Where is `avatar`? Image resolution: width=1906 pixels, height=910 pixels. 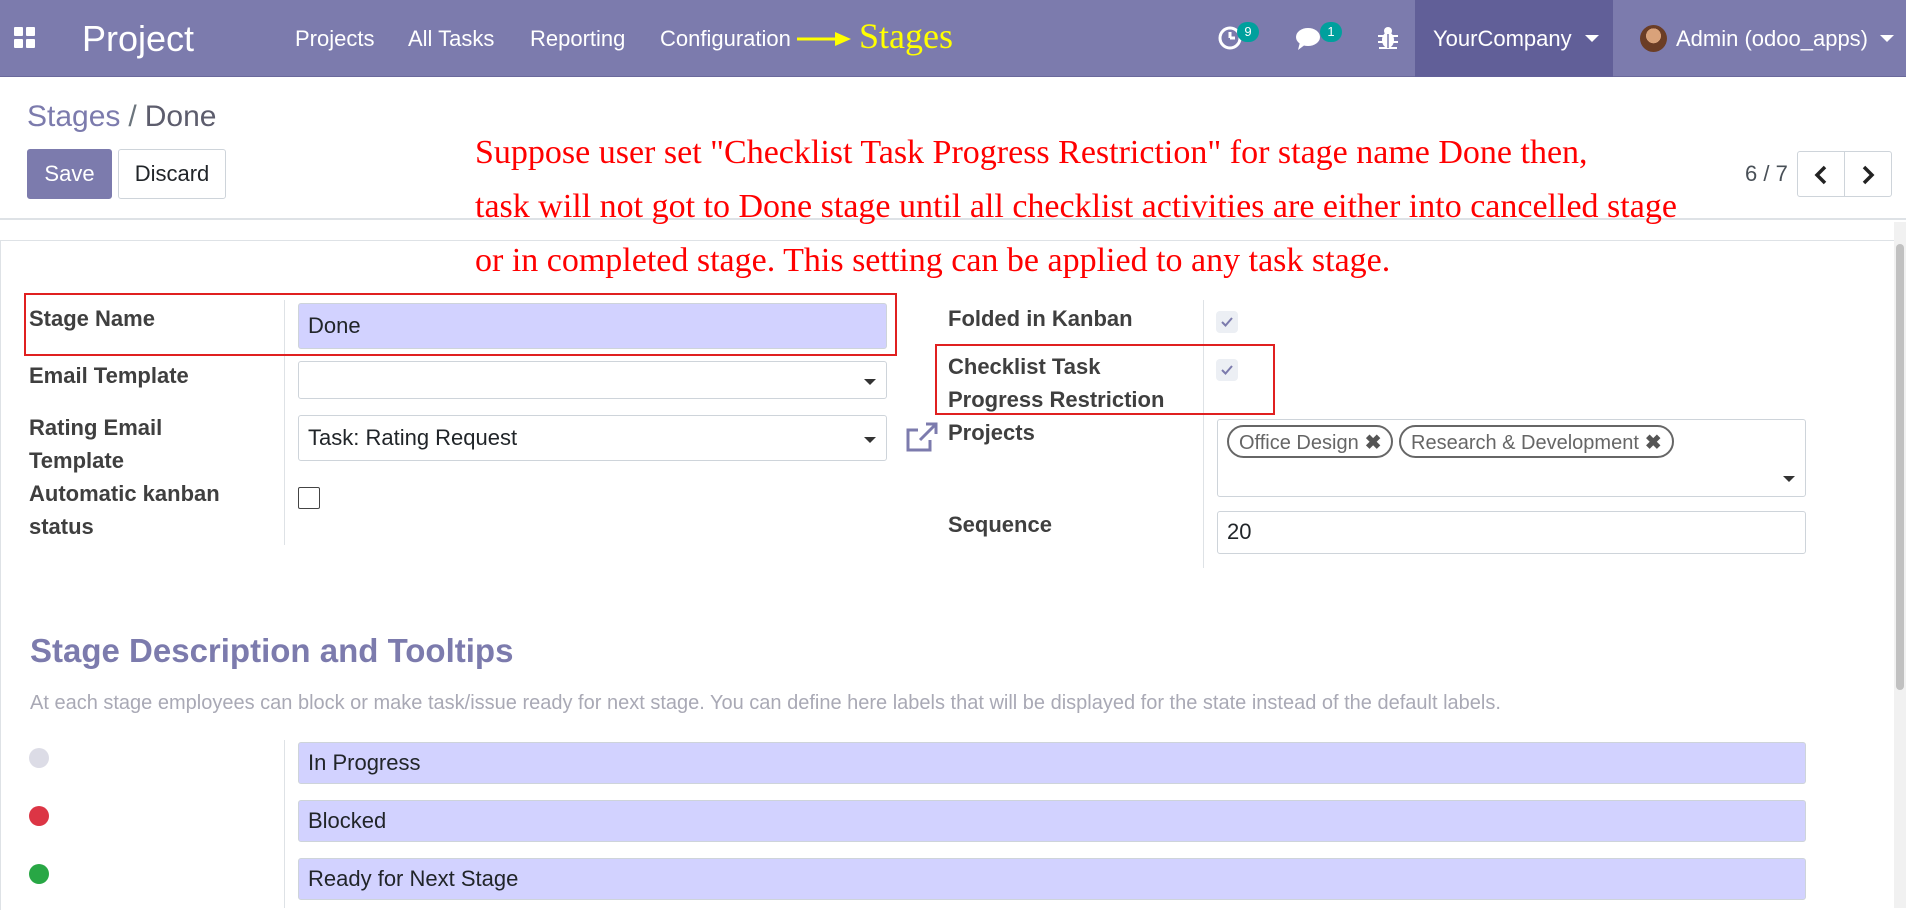
avatar is located at coordinates (1653, 38).